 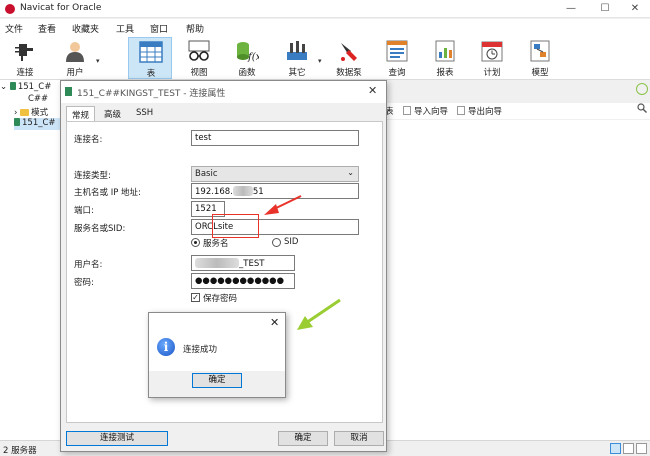 What do you see at coordinates (216, 244) in the screenshot?
I see `service-name-radio-label: 服务名` at bounding box center [216, 244].